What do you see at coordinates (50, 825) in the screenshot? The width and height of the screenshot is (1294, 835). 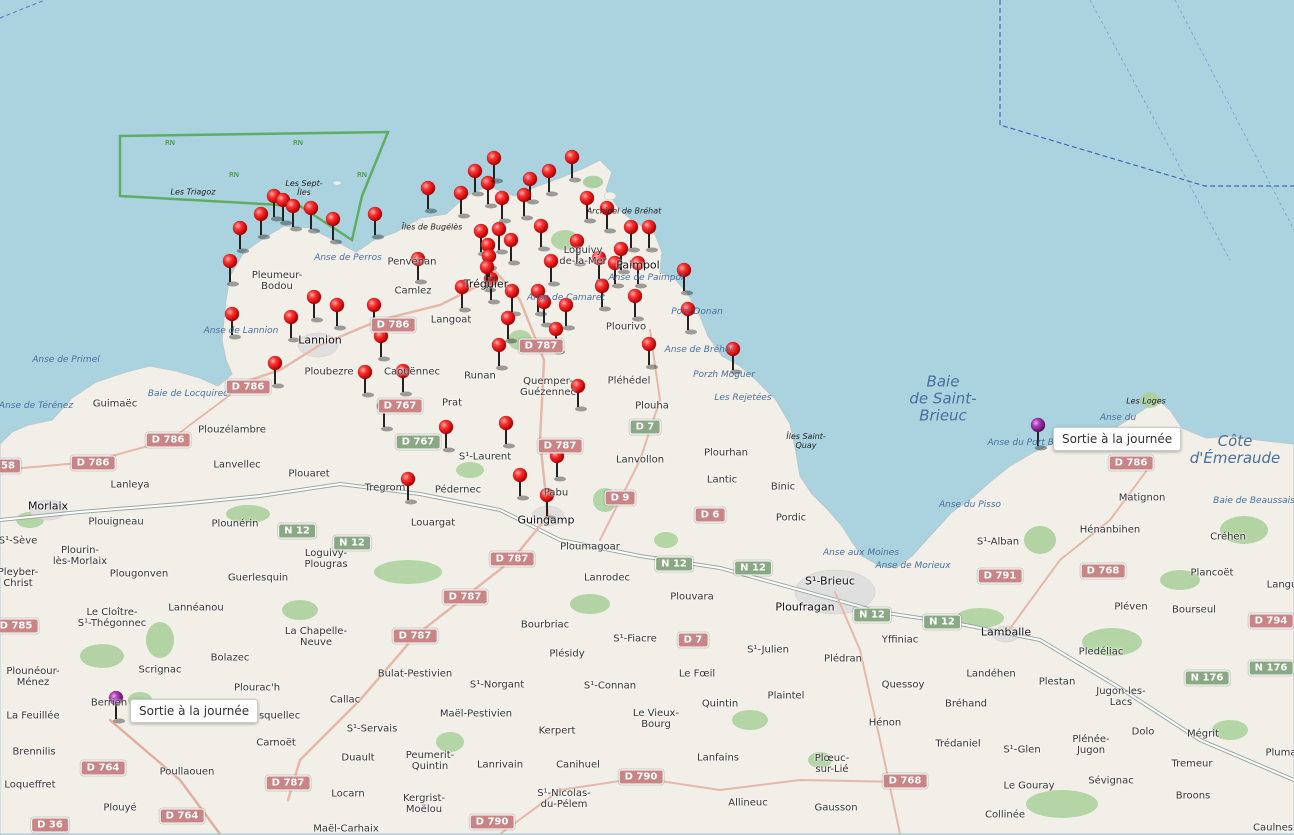 I see `road-shield: D 36` at bounding box center [50, 825].